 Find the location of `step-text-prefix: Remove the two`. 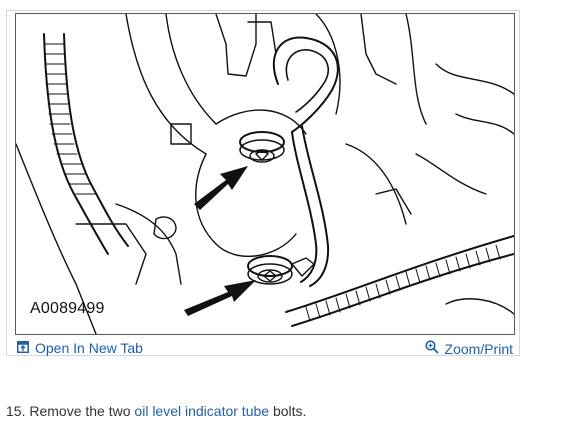

step-text-prefix: Remove the two is located at coordinates (80, 411).